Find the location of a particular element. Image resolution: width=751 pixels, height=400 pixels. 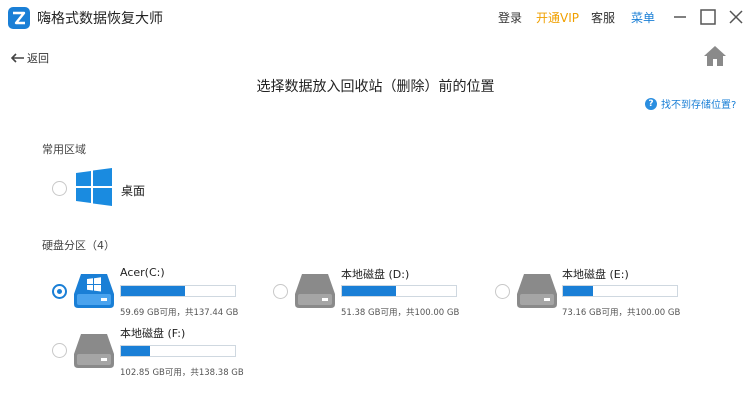

menu-link: 菜单 is located at coordinates (643, 17).